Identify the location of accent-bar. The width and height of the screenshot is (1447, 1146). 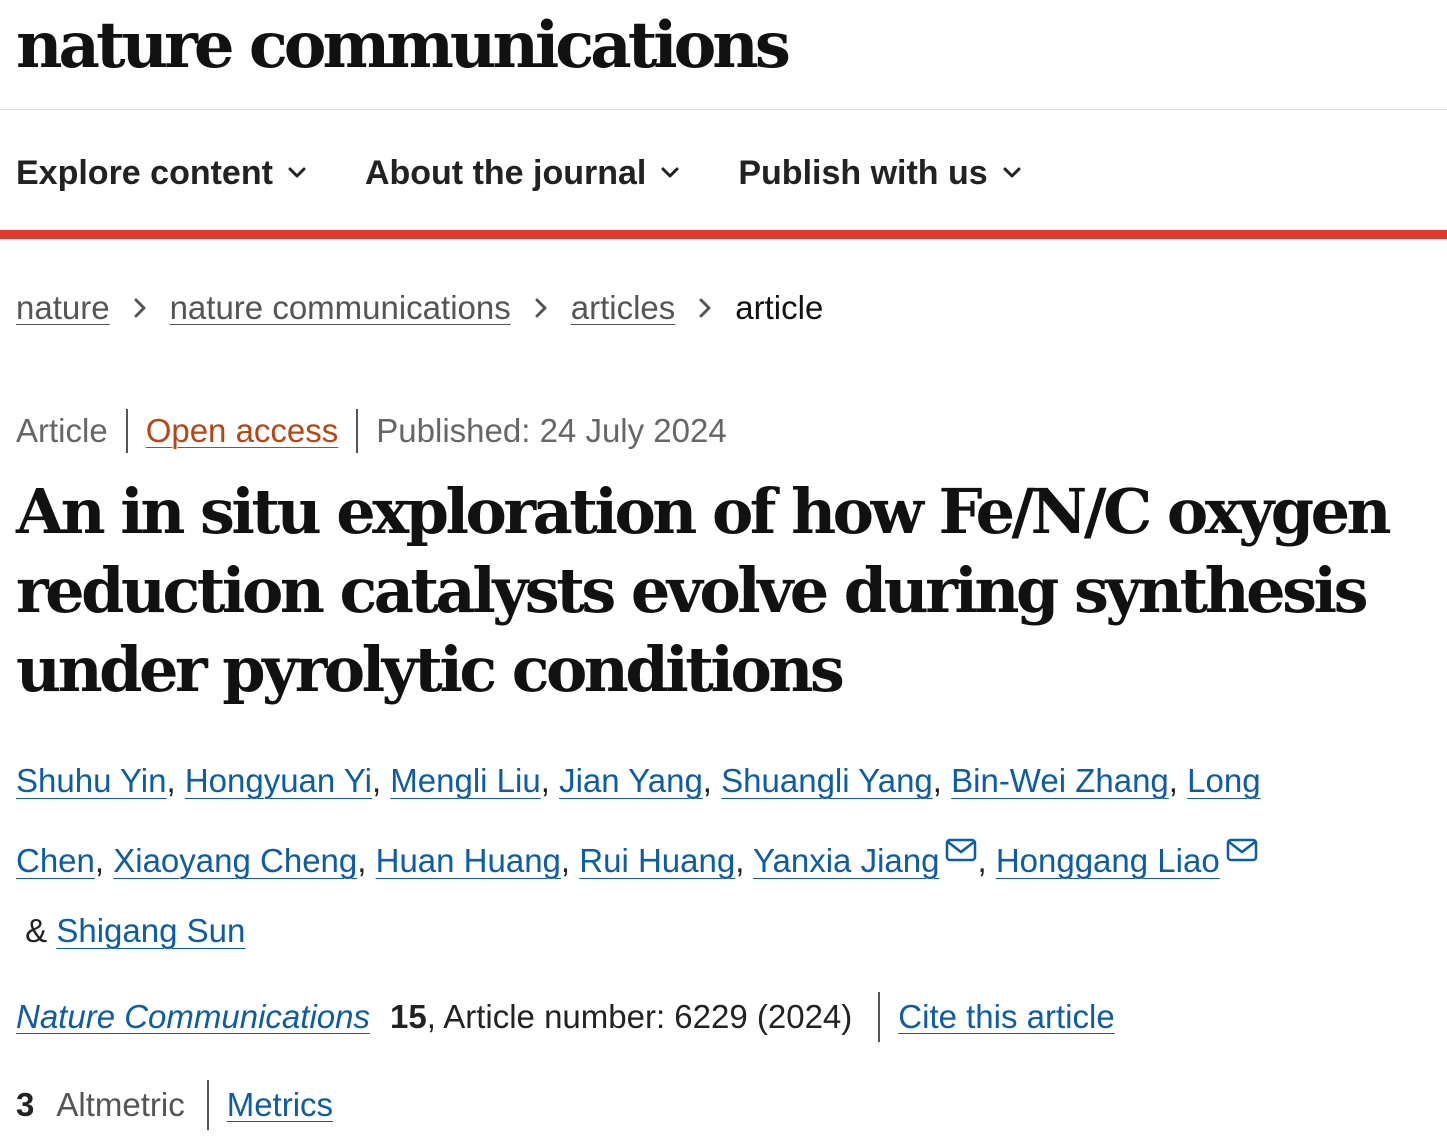
(723, 234).